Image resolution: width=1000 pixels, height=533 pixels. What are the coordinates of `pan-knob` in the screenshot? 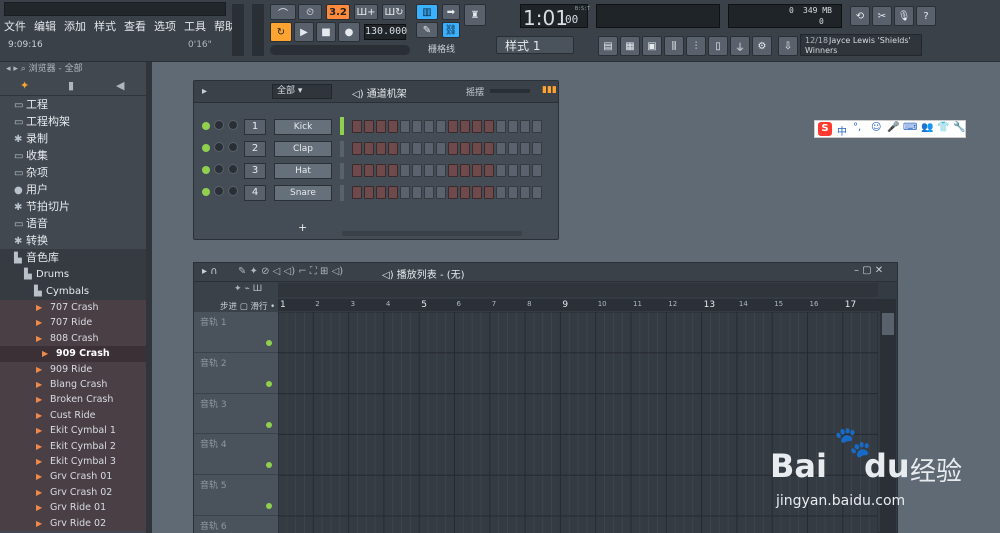 It's located at (219, 147).